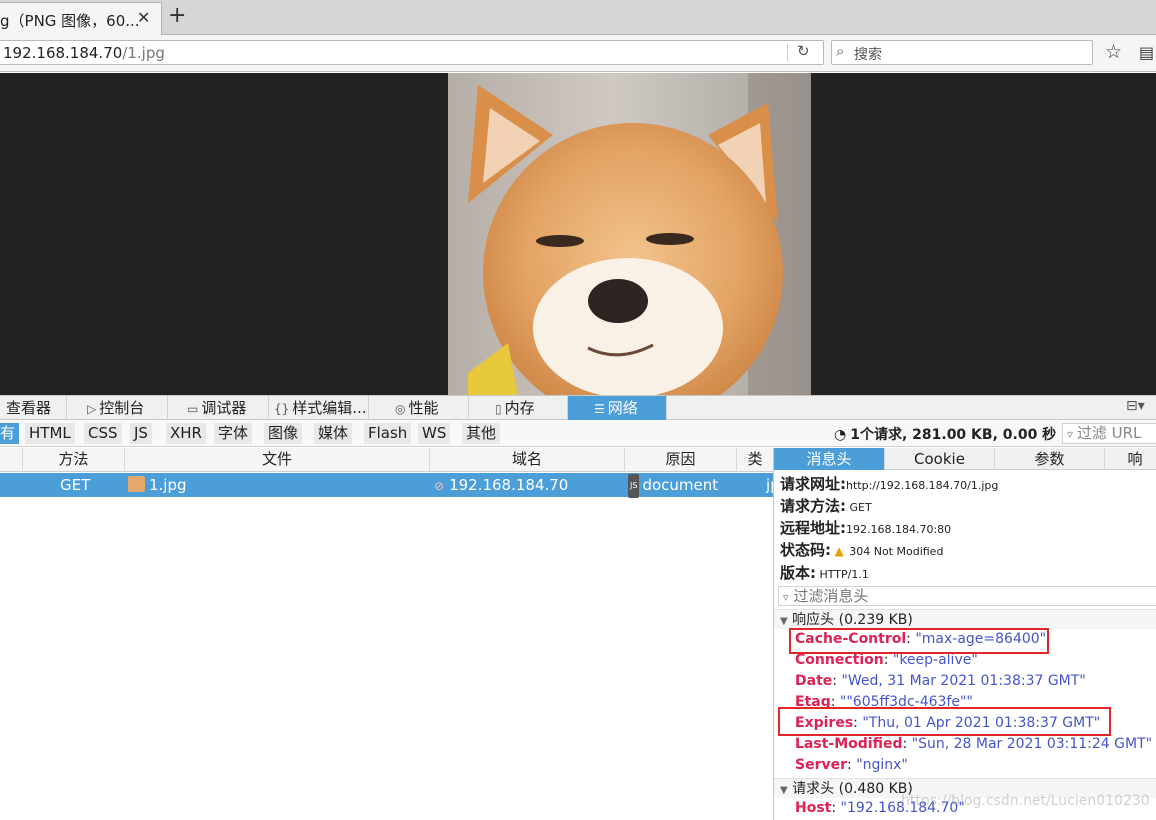 This screenshot has height=820, width=1156. Describe the element at coordinates (814, 681) in the screenshot. I see `header-key: Date` at that location.